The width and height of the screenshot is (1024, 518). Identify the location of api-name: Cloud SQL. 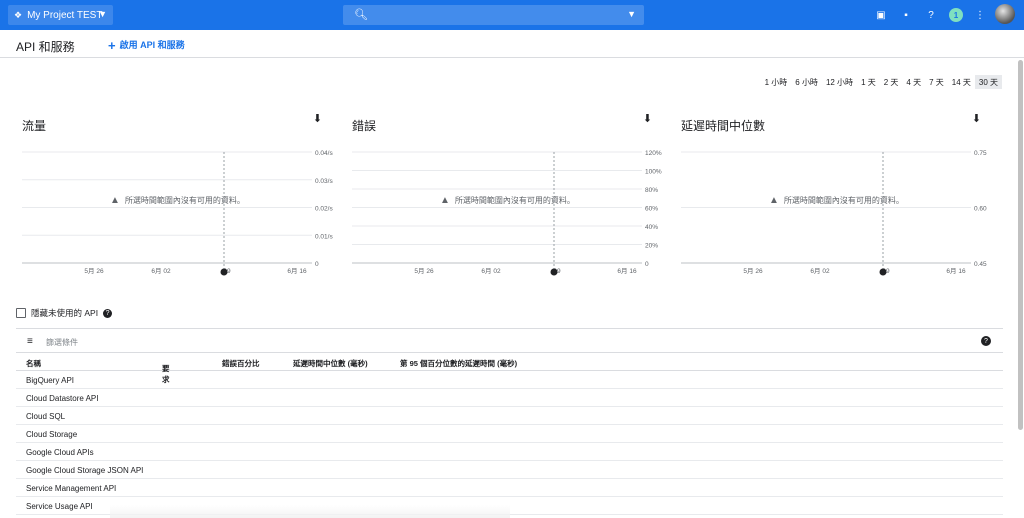
(45, 416).